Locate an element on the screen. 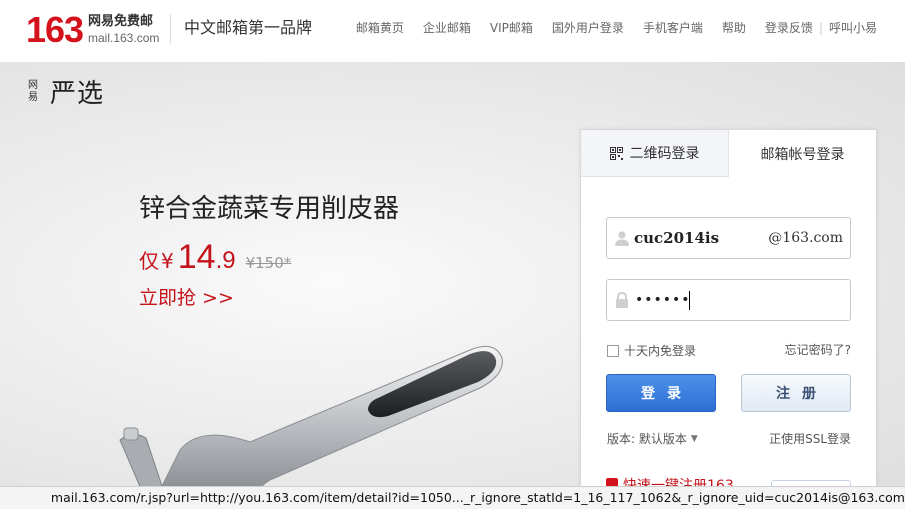 This screenshot has width=905, height=509. nav-yellow-pages: 邮箱黄页 is located at coordinates (380, 28).